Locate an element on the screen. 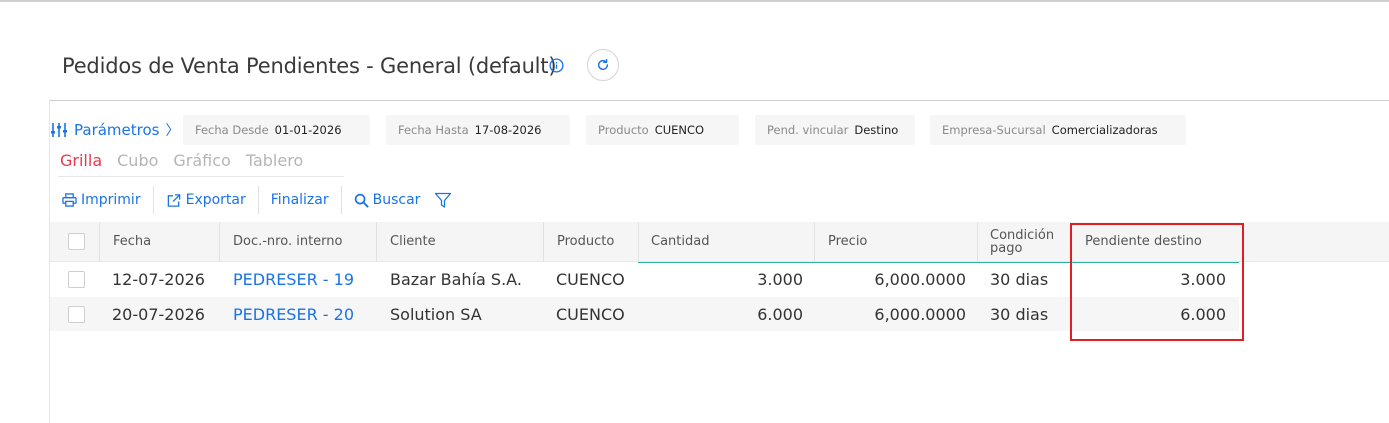 The height and width of the screenshot is (423, 1389). cell-doc-link: PEDRESER - 20 is located at coordinates (303, 314).